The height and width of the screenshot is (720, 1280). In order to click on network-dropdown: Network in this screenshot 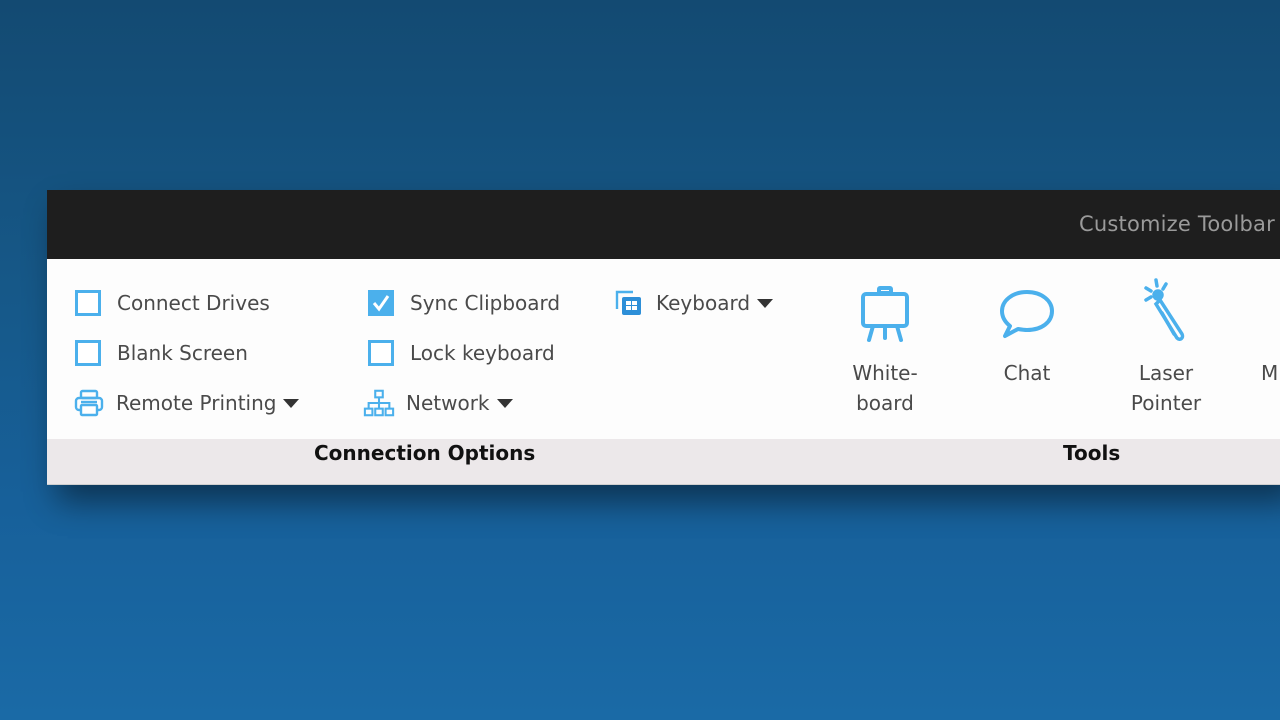, I will do `click(438, 403)`.